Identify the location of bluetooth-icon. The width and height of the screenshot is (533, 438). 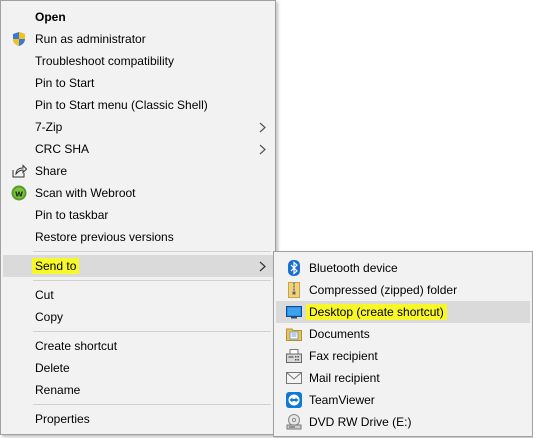
(294, 268).